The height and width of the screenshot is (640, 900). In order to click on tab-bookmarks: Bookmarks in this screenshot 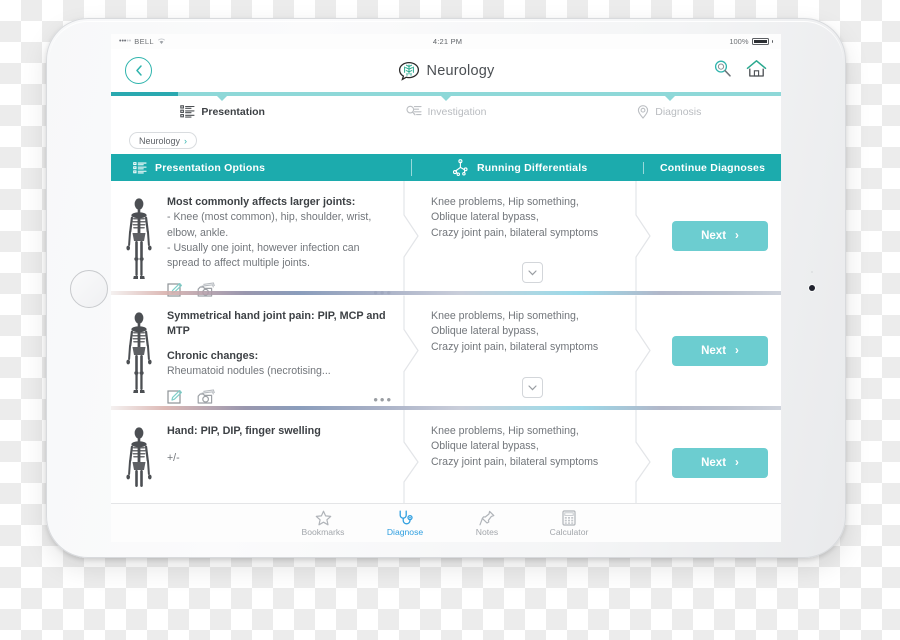, I will do `click(323, 523)`.